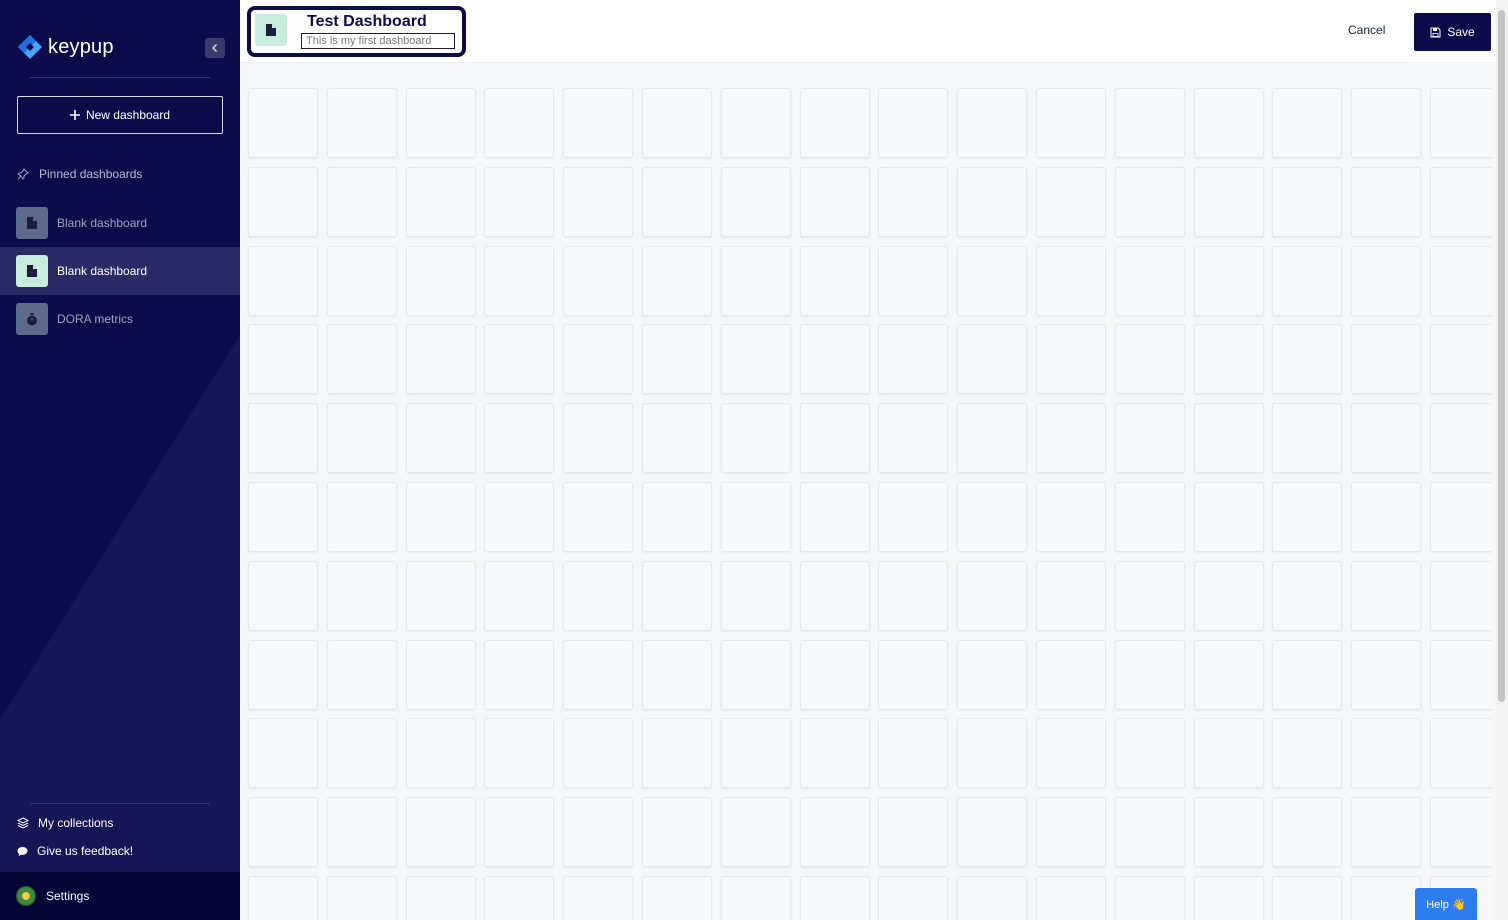 This screenshot has width=1508, height=920. I want to click on dashboard-title: Test Dashboard, so click(367, 22).